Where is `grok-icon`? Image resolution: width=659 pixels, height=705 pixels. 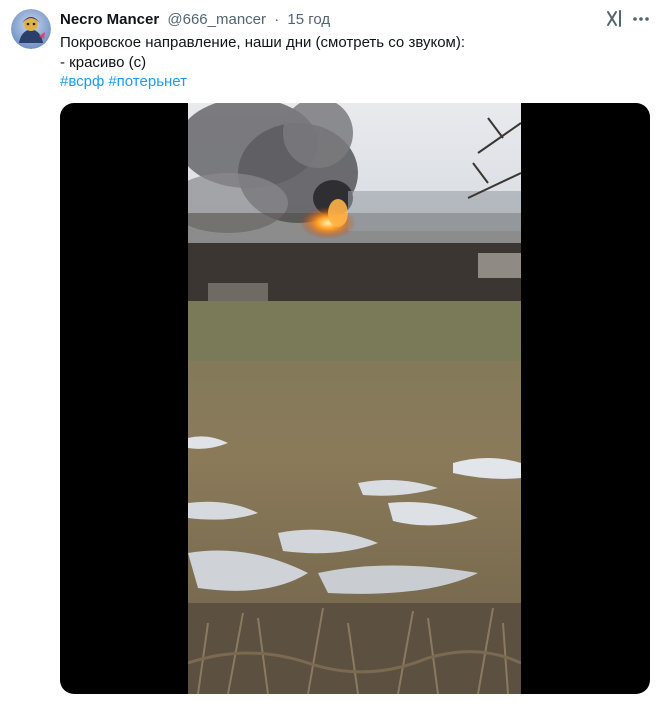 grok-icon is located at coordinates (615, 19).